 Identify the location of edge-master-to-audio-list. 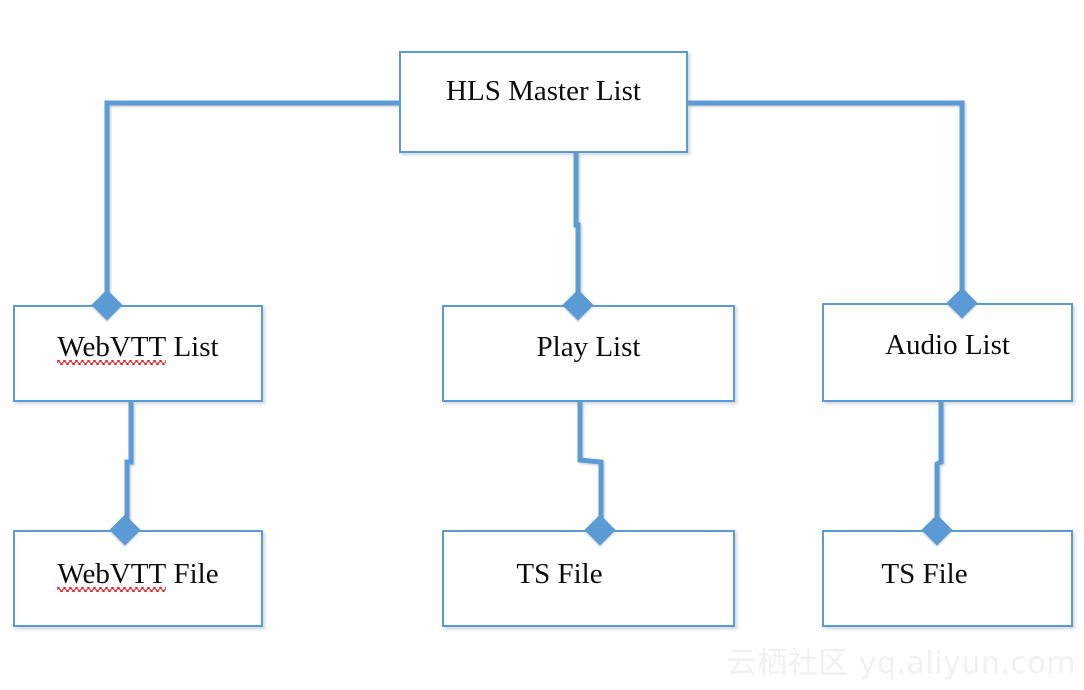
(826, 201).